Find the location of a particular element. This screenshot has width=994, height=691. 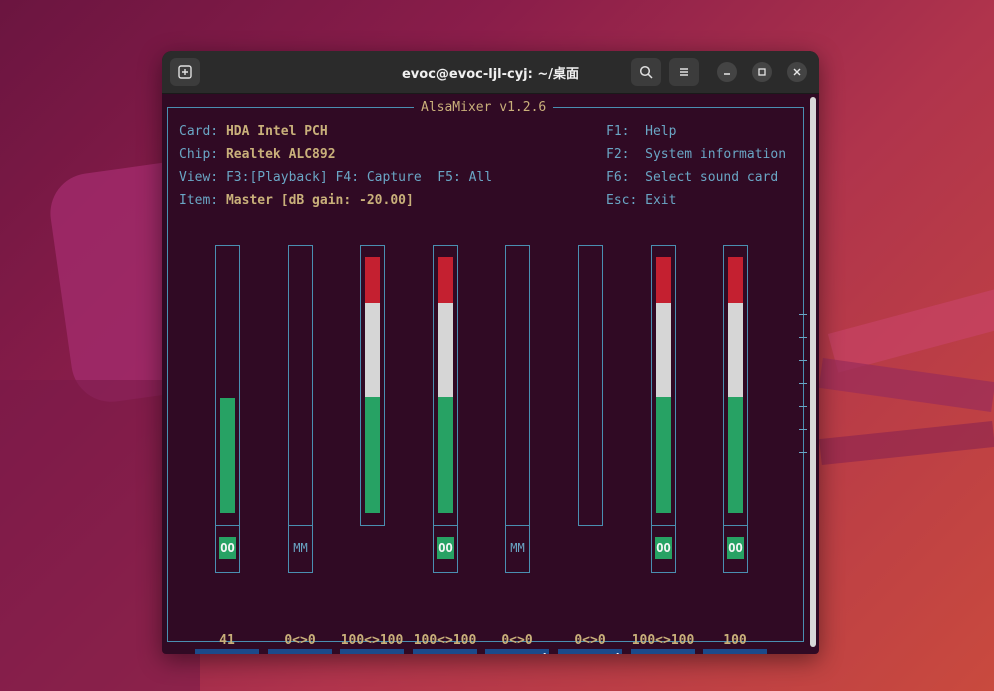

help-text: Help is located at coordinates (661, 131).